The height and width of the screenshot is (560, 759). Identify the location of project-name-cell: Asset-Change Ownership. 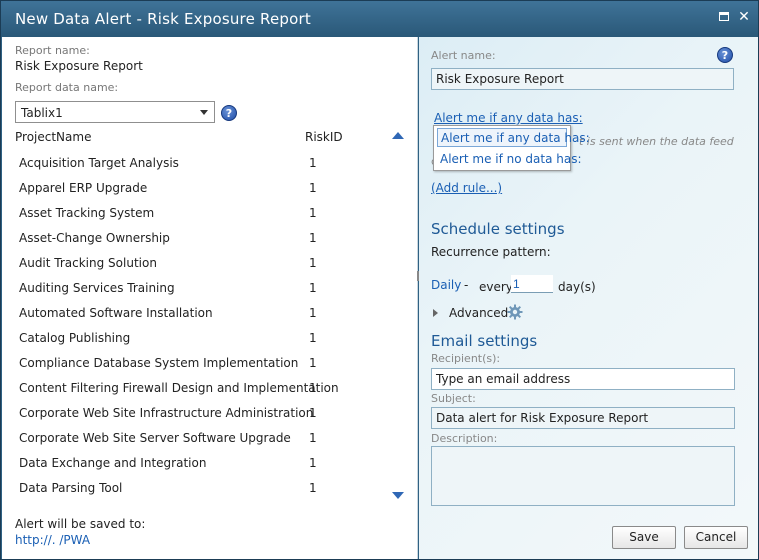
(94, 238).